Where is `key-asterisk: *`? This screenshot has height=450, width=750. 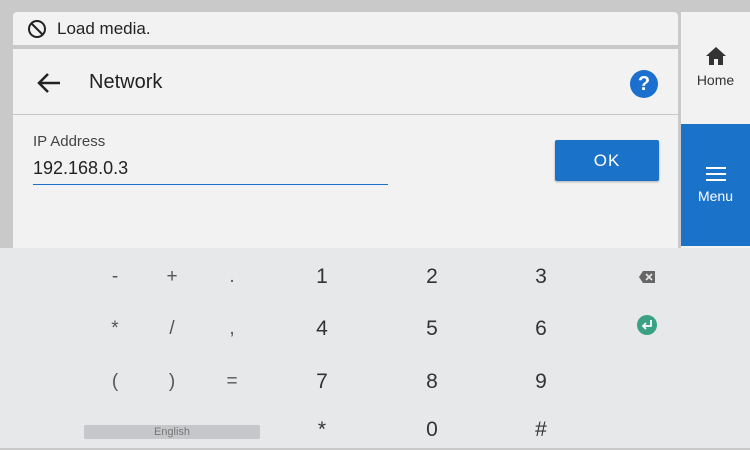
key-asterisk: * is located at coordinates (322, 430).